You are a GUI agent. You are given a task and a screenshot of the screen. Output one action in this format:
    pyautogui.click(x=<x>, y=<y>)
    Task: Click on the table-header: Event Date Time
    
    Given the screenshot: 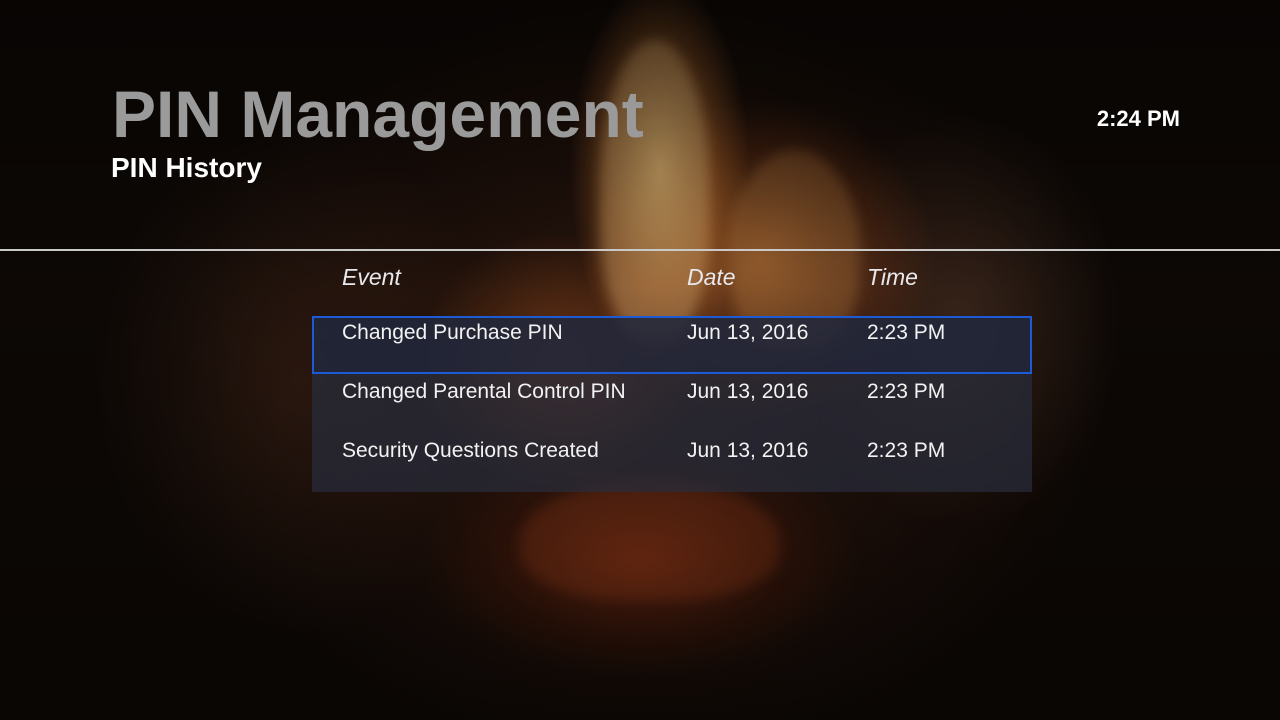 What is the action you would take?
    pyautogui.click(x=672, y=278)
    